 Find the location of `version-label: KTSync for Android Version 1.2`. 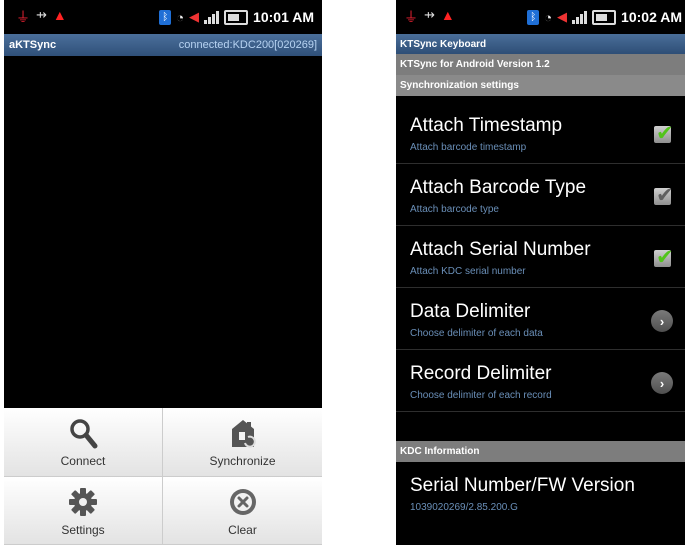

version-label: KTSync for Android Version 1.2 is located at coordinates (475, 64).